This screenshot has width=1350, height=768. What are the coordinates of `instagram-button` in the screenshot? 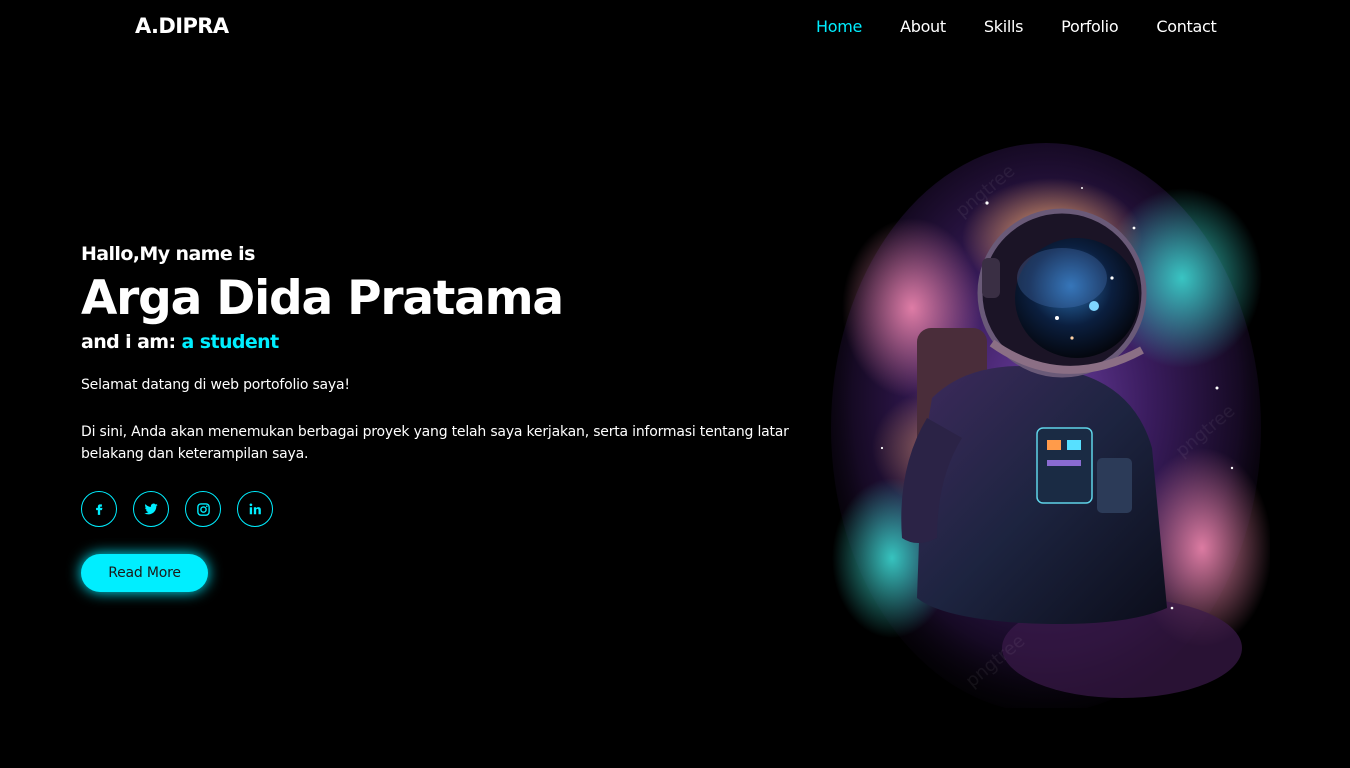 It's located at (203, 509).